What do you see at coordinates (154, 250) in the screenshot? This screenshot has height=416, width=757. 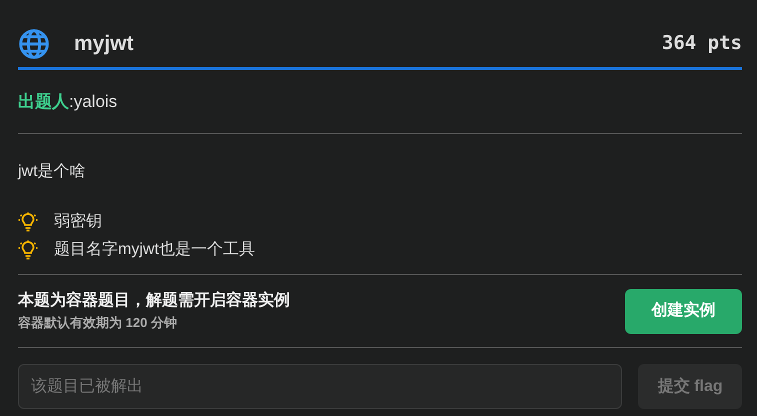 I see `hint-text: 题目名字myjwt也是一个工具` at bounding box center [154, 250].